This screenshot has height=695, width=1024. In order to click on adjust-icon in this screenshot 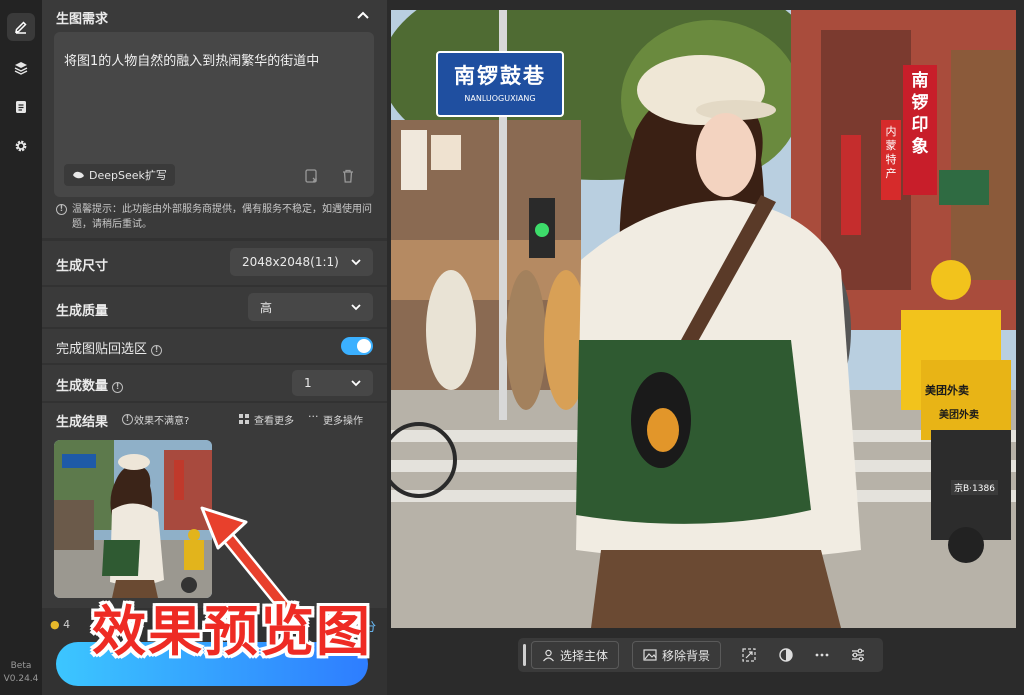, I will do `click(858, 655)`.